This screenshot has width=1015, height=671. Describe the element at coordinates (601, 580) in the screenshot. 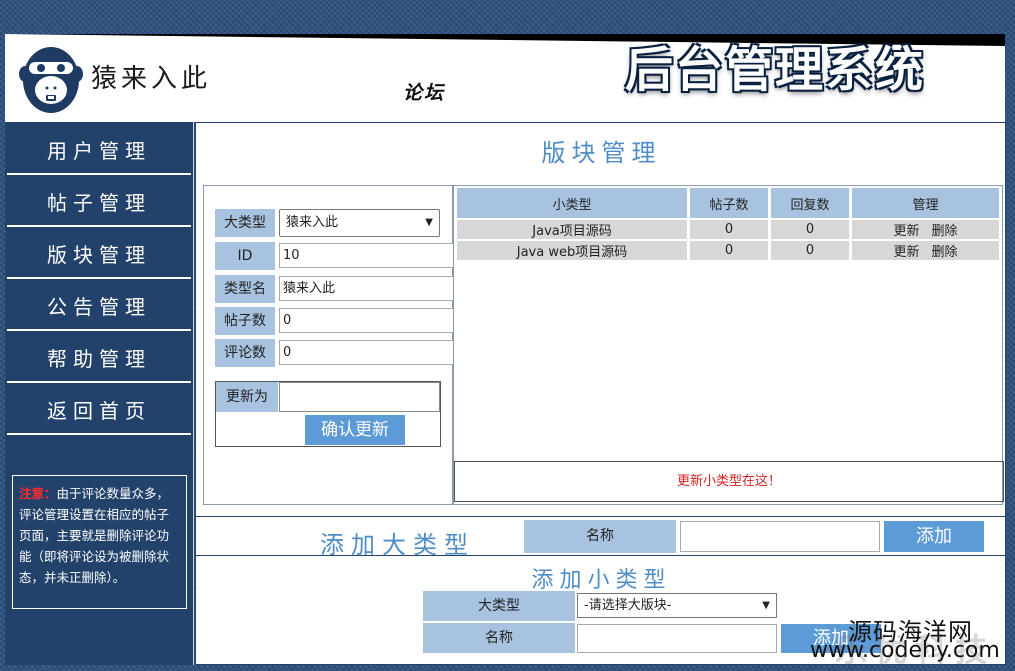

I see `add-subtype-title: 添加小类型` at that location.